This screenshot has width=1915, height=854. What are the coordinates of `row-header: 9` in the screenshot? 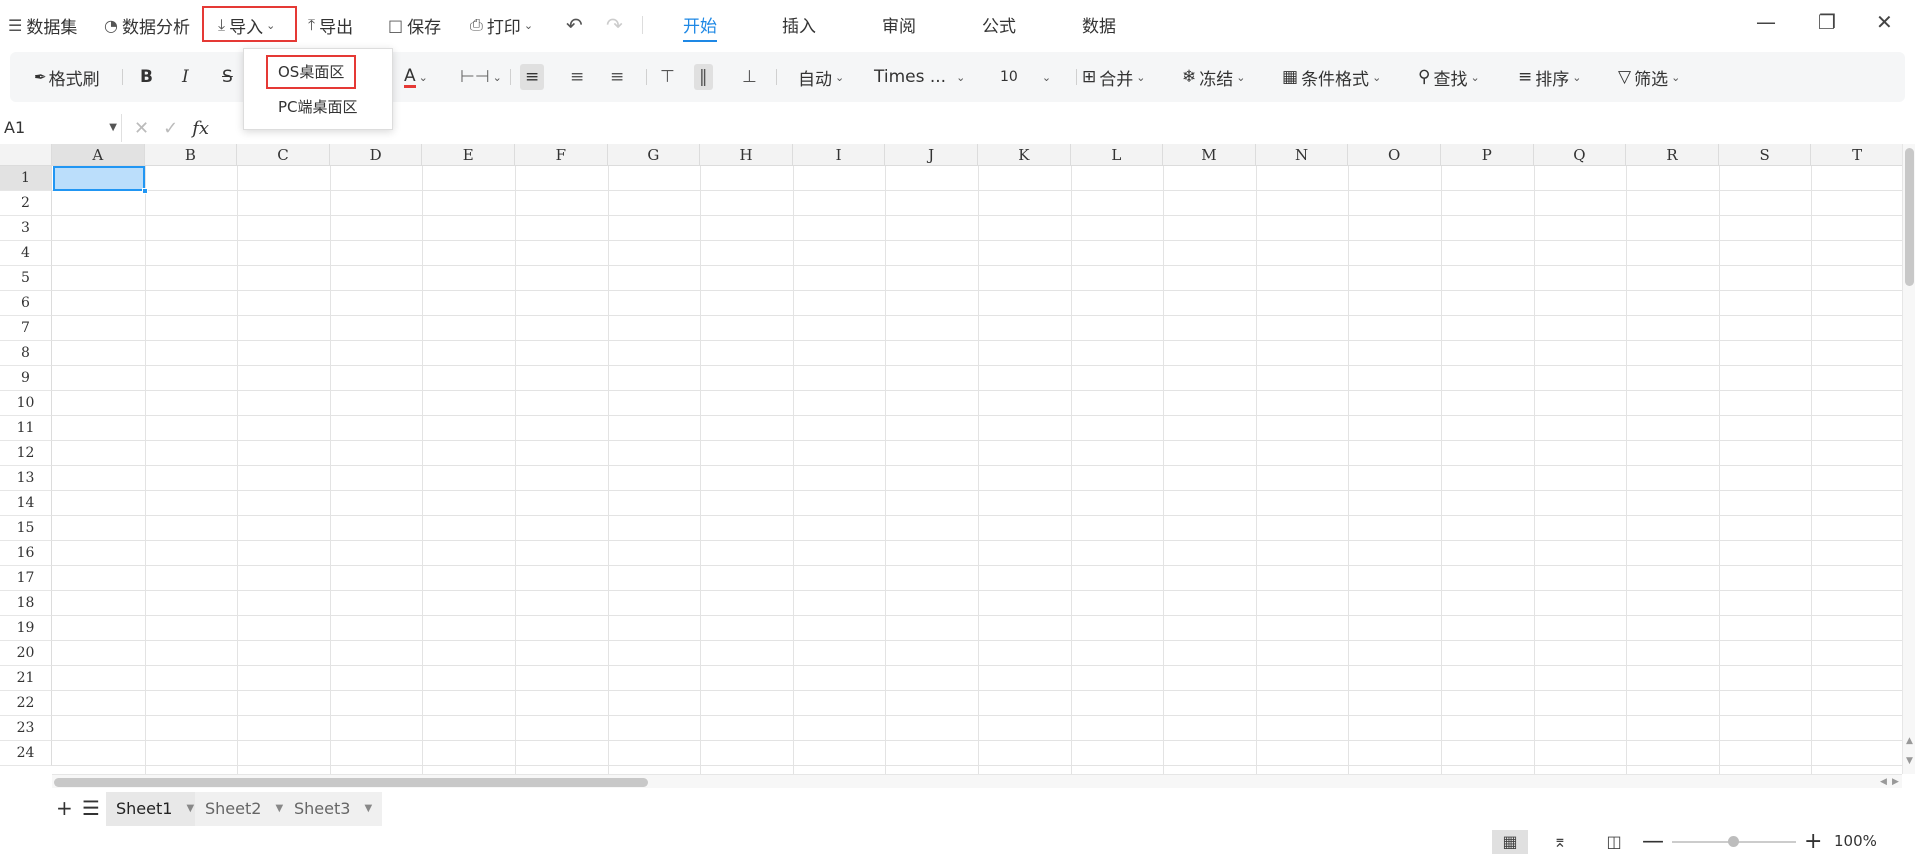 It's located at (26, 378).